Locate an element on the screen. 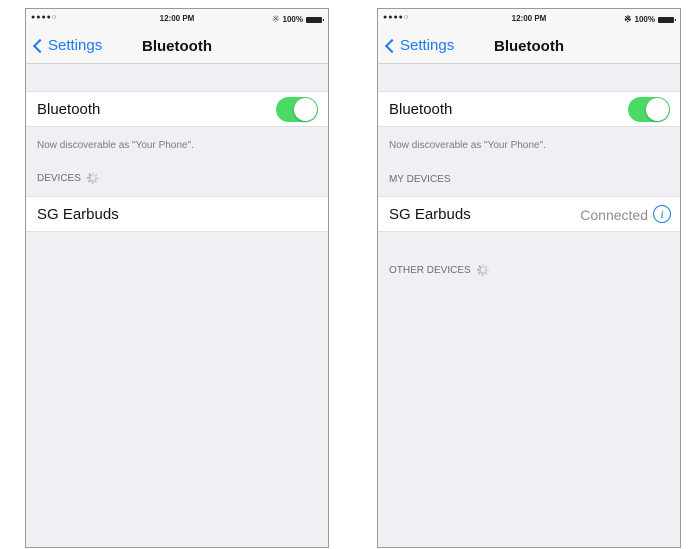 This screenshot has width=690, height=549. devices-header: DEVICES is located at coordinates (68, 178).